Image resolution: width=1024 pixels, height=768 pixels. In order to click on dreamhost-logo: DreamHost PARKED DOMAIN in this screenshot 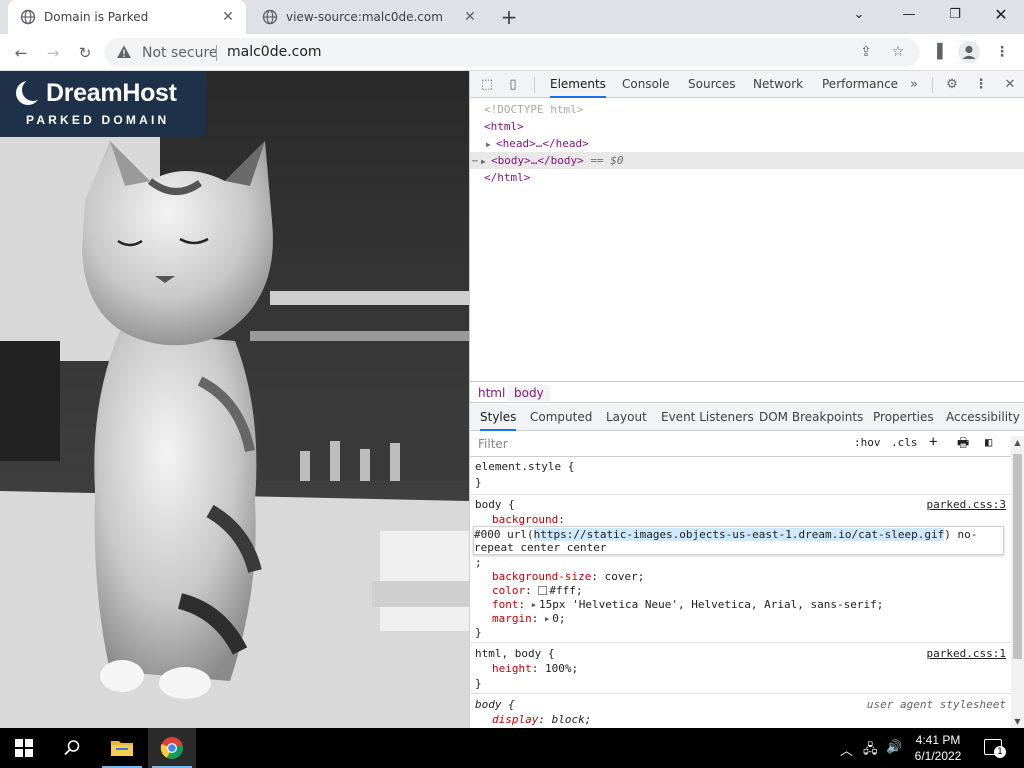, I will do `click(103, 104)`.